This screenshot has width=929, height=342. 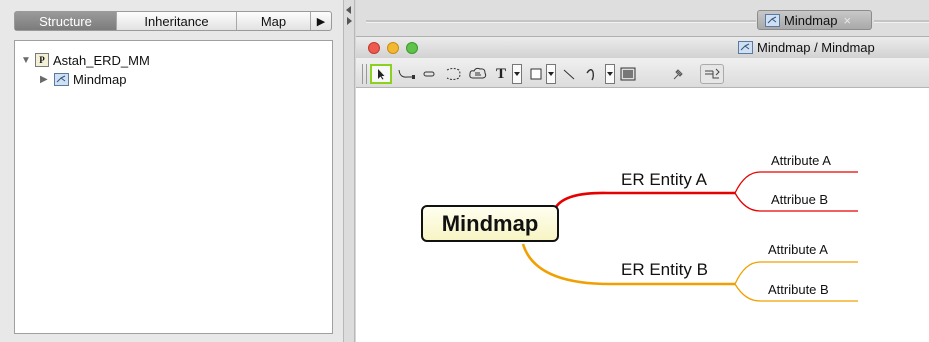 I want to click on central-topic: Mindmap, so click(x=490, y=223).